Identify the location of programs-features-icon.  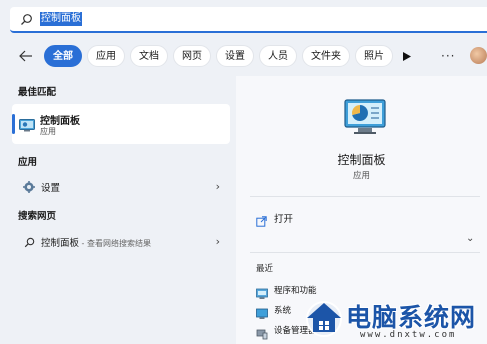
(262, 292).